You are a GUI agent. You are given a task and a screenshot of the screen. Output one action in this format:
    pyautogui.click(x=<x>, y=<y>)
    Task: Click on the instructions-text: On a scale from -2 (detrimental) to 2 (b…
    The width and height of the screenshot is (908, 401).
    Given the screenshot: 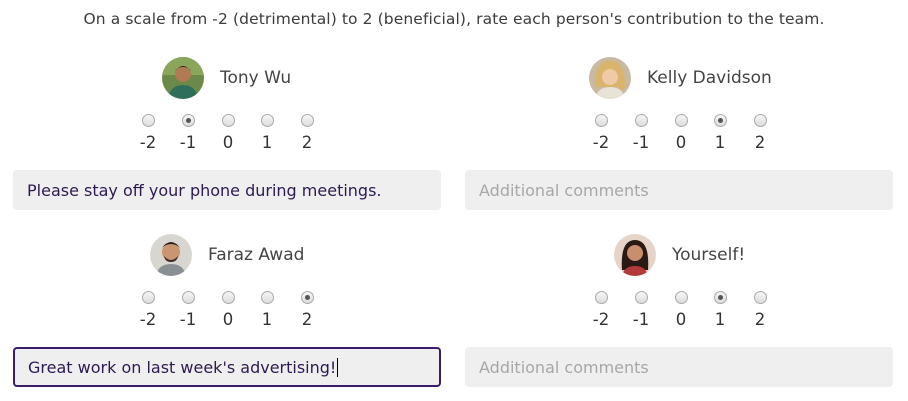 What is the action you would take?
    pyautogui.click(x=454, y=19)
    